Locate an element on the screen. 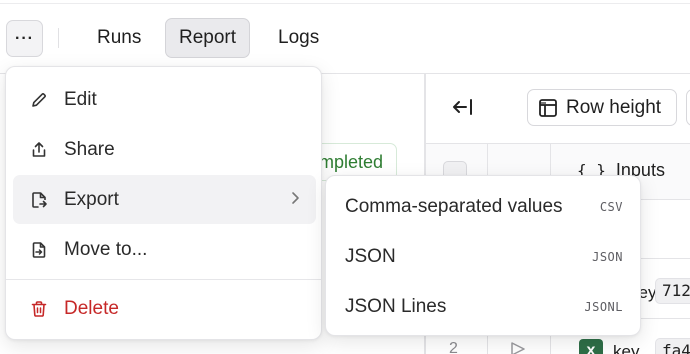  more-options-button: ··· is located at coordinates (24, 38).